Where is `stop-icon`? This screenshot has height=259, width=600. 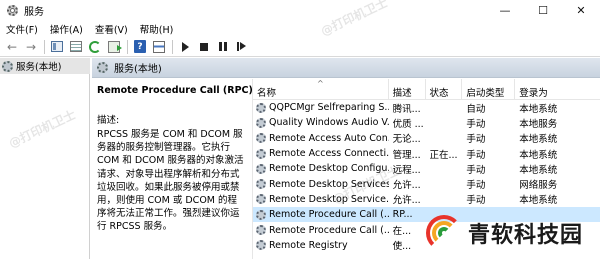 stop-icon is located at coordinates (204, 46).